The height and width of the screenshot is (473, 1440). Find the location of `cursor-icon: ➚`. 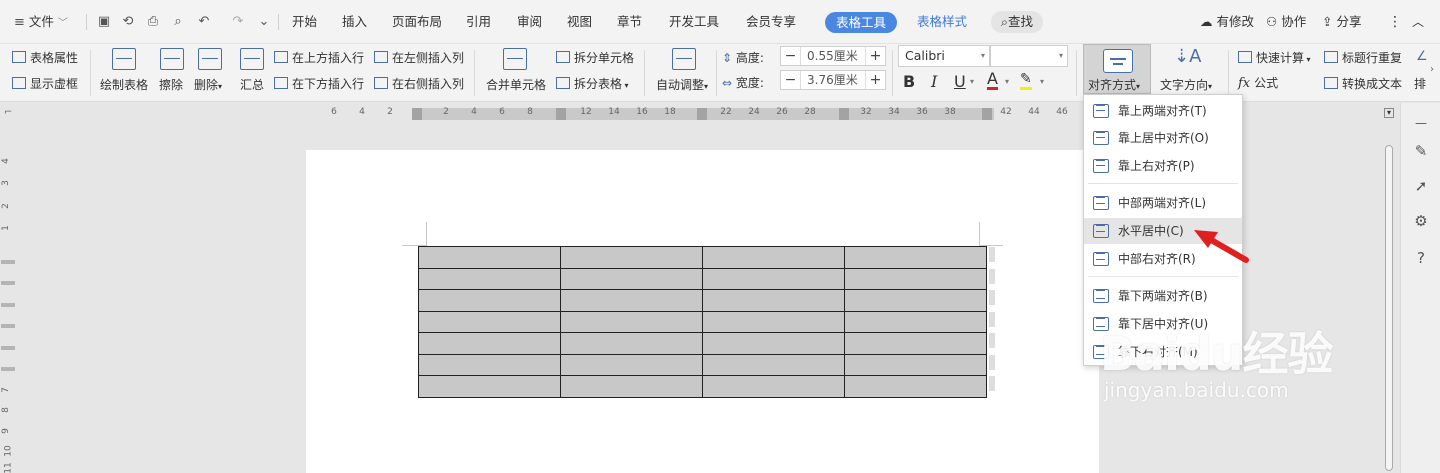

cursor-icon: ➚ is located at coordinates (1421, 186).